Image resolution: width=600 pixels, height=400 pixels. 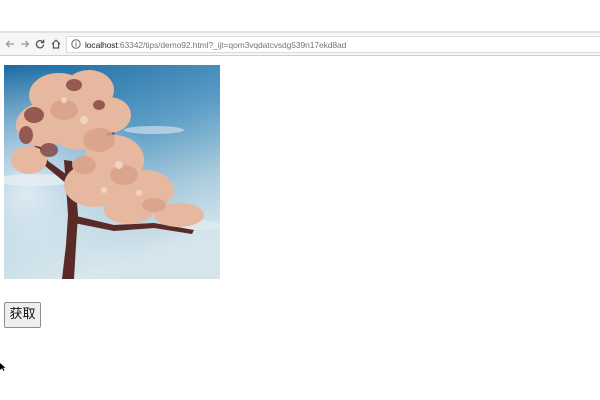 What do you see at coordinates (22, 315) in the screenshot?
I see `get-button: 获取` at bounding box center [22, 315].